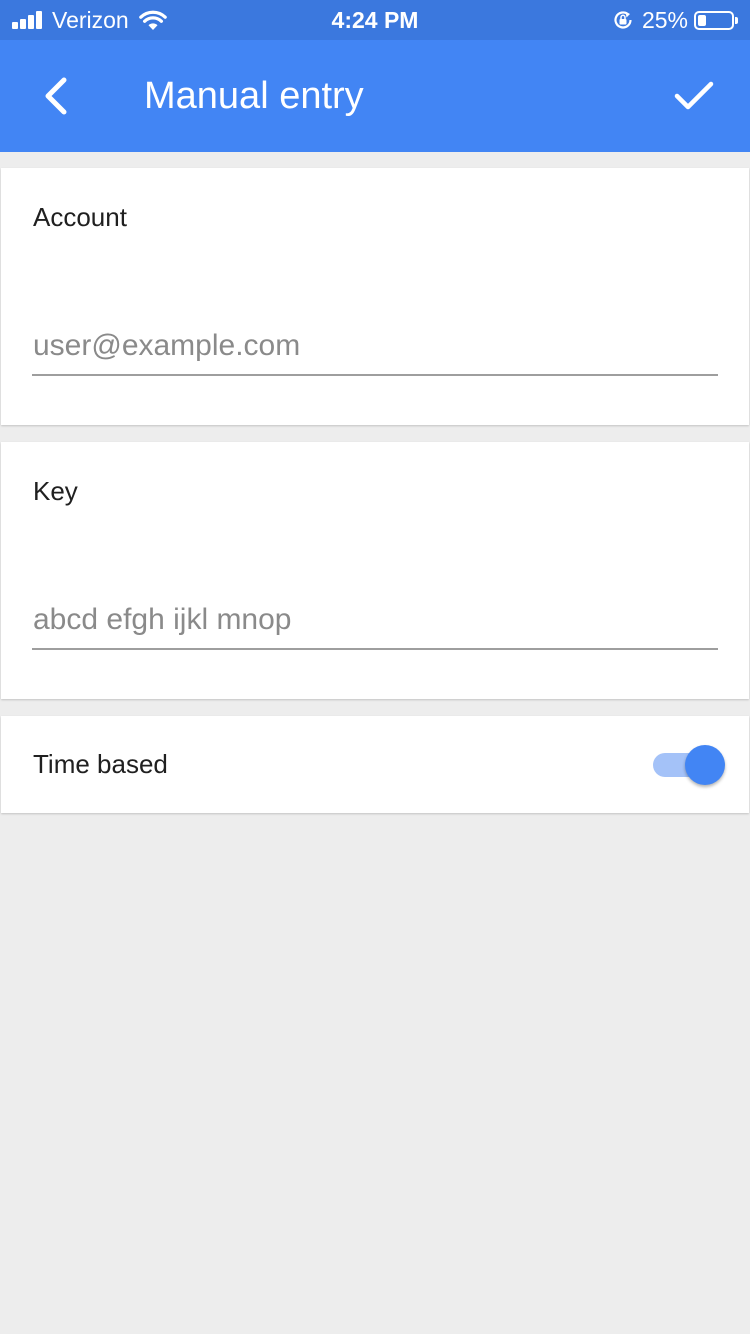  I want to click on app-bar: Manual entry, so click(375, 96).